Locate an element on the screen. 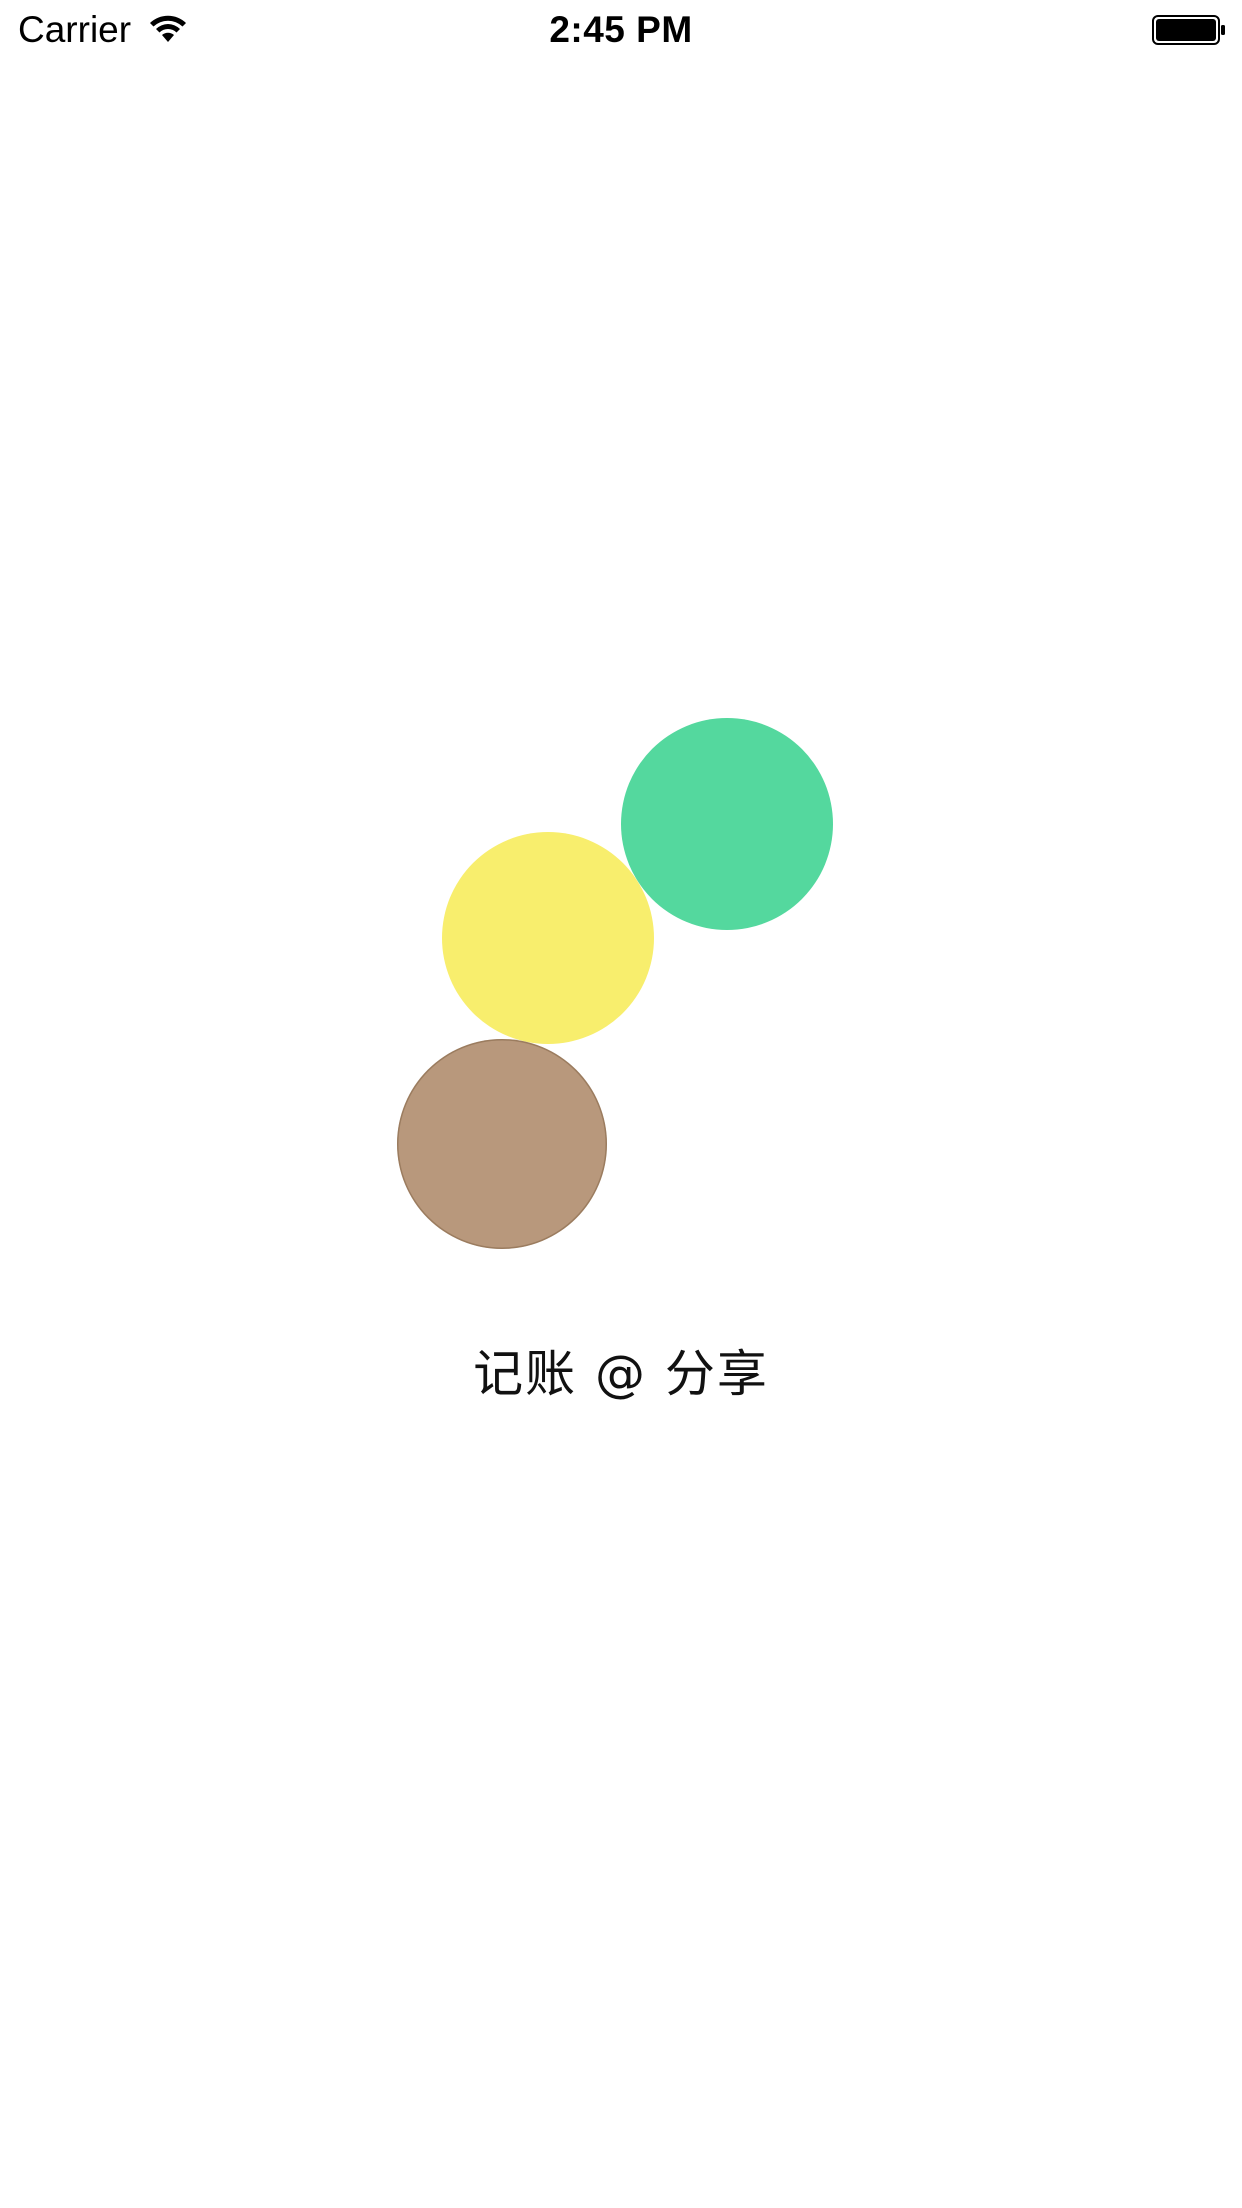  loading-dot-yellow is located at coordinates (548, 938).